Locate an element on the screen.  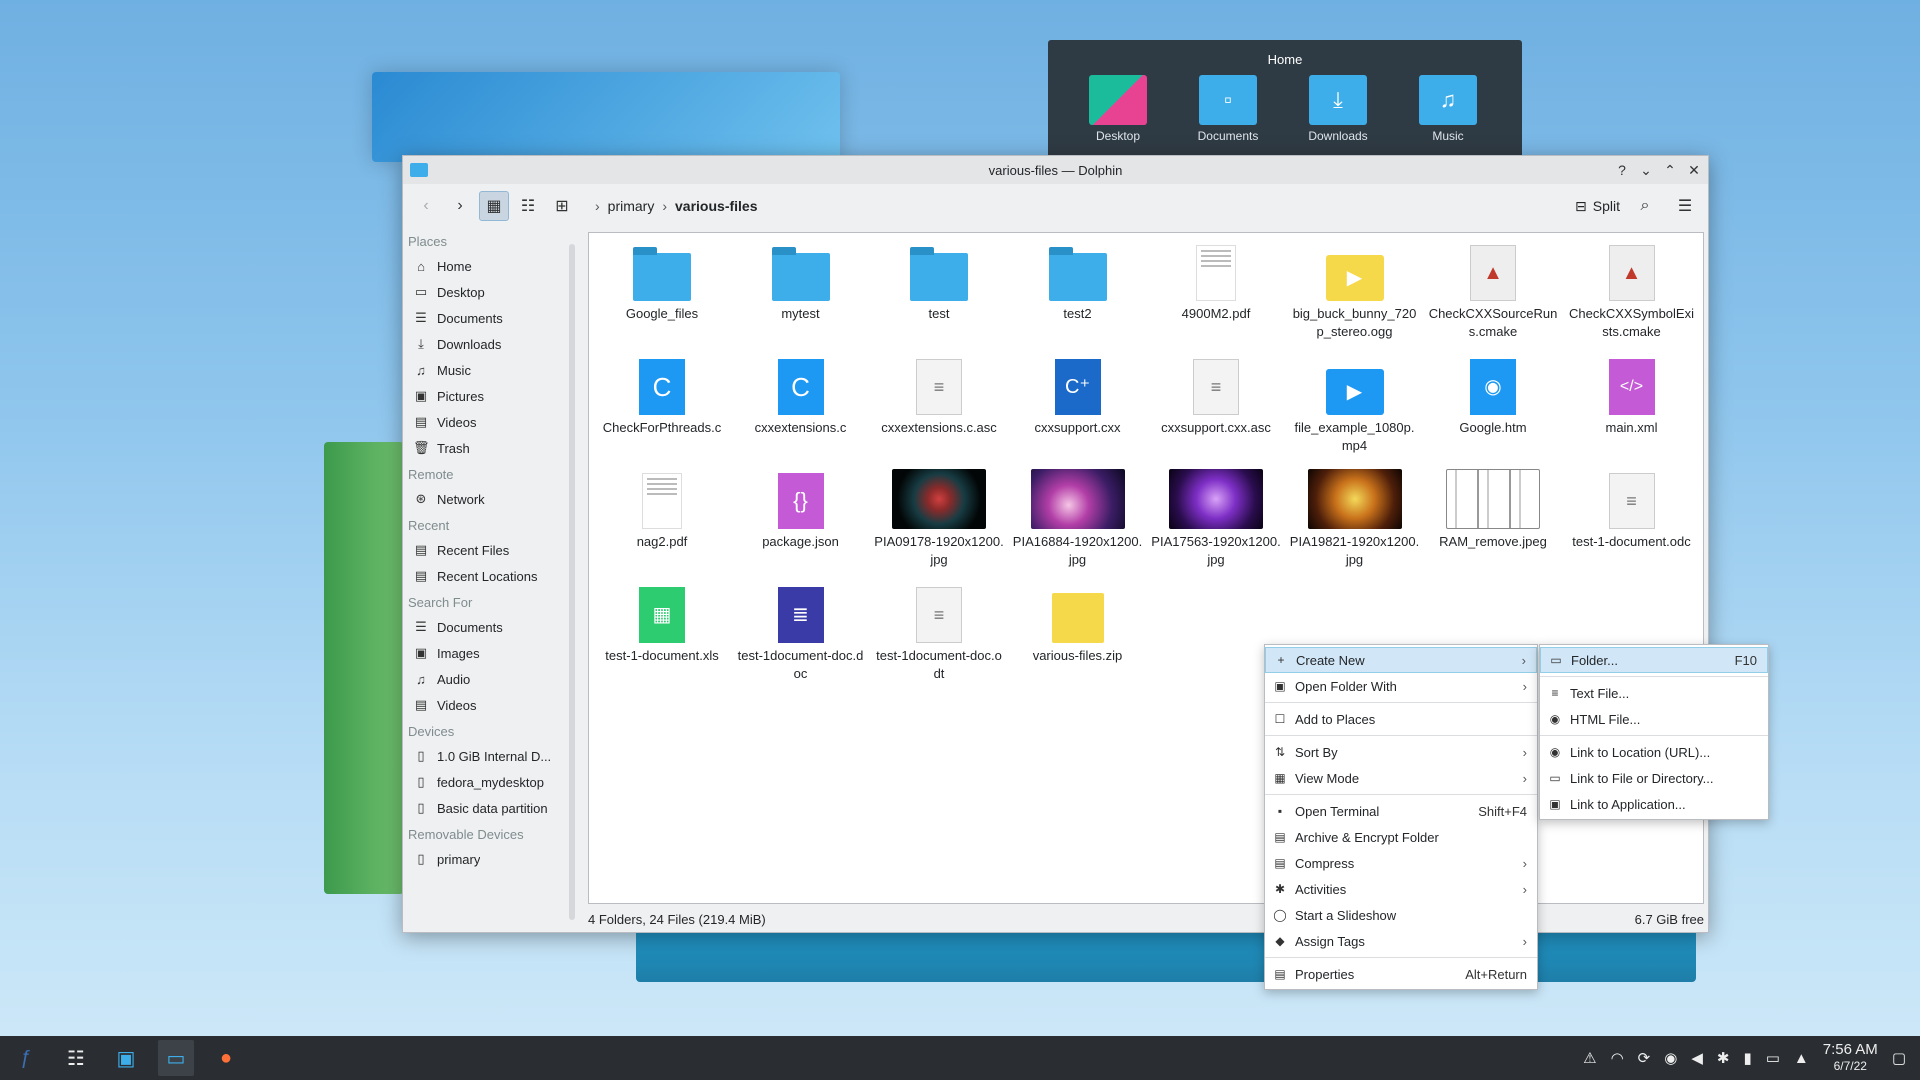
volume-icon: ◀ is located at coordinates (1697, 1058).